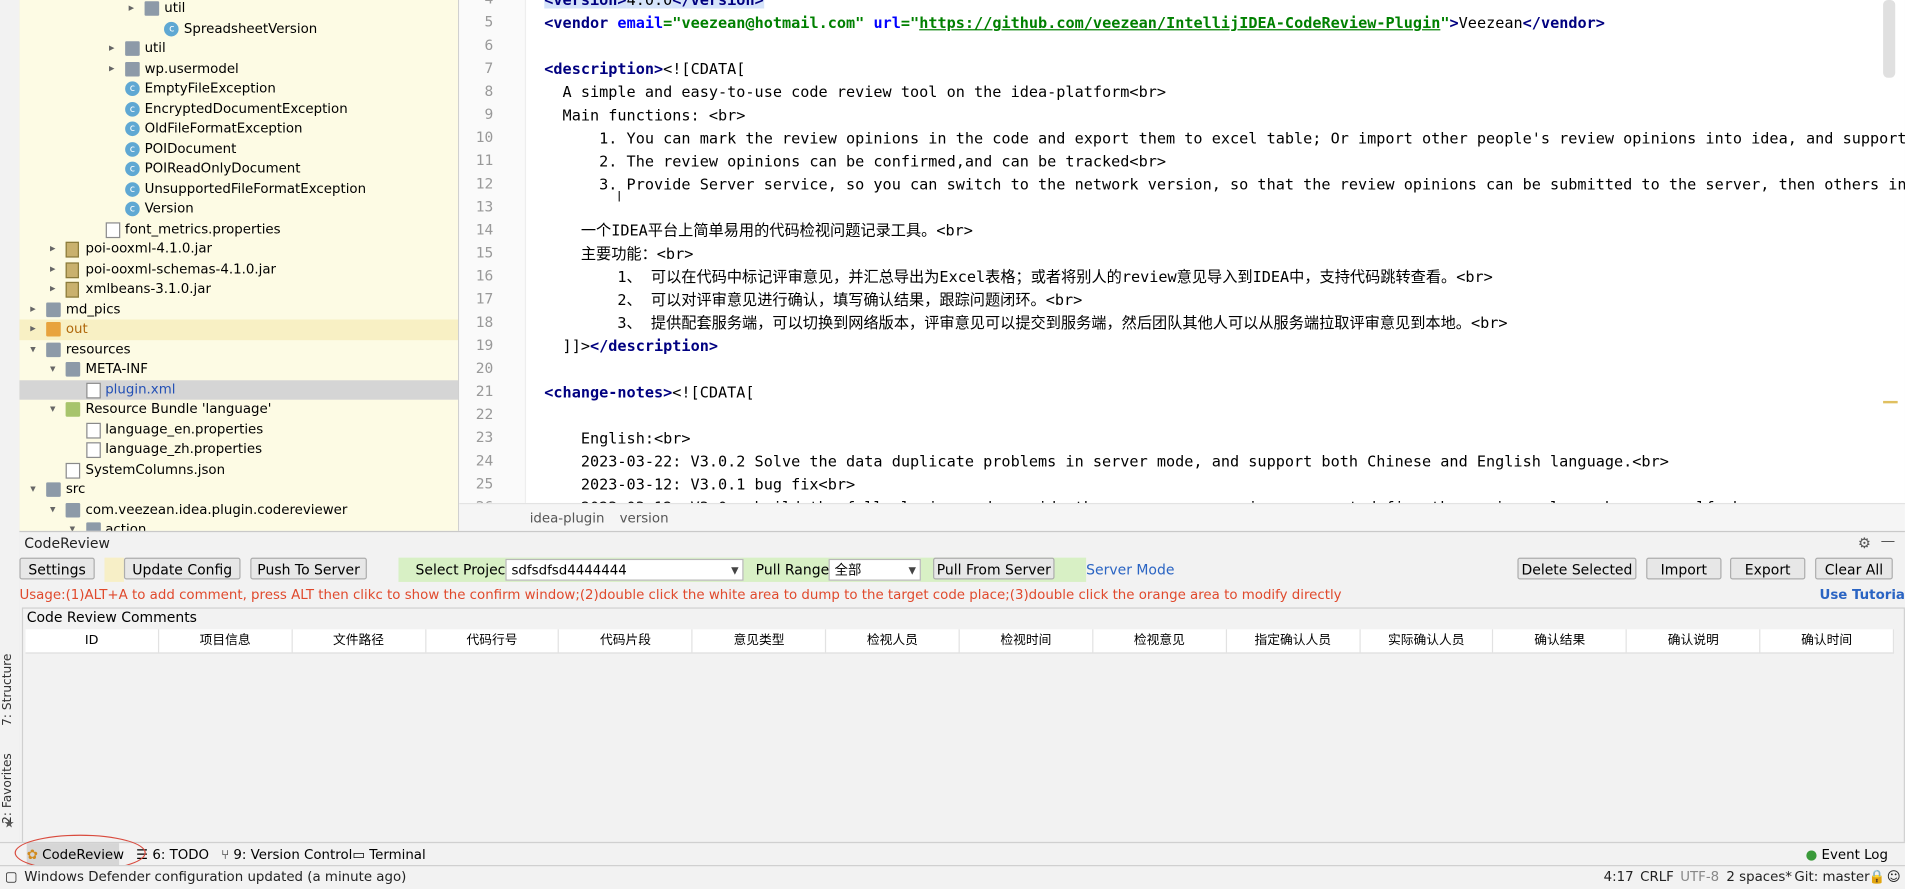  Describe the element at coordinates (994, 568) in the screenshot. I see `pull-from-server-button: Pull From Server` at that location.